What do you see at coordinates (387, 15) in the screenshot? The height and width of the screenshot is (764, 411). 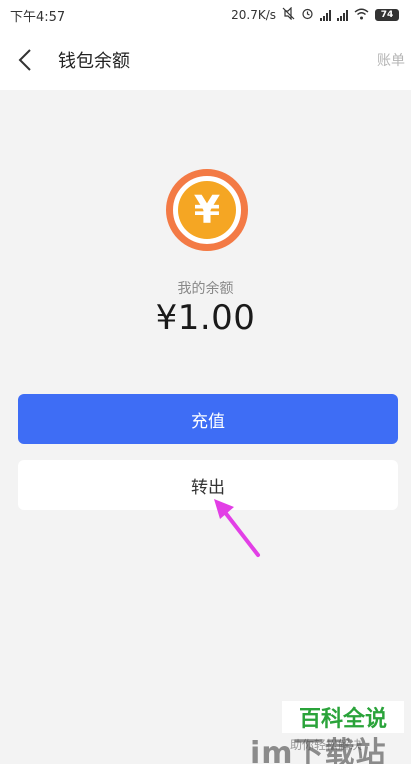 I see `battery-icon: 74` at bounding box center [387, 15].